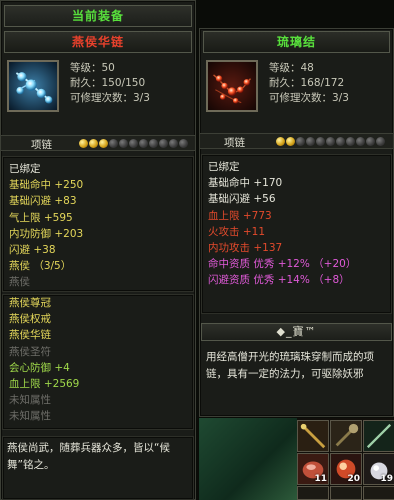 This screenshot has width=394, height=500. What do you see at coordinates (30, 335) in the screenshot?
I see `stat-line: 燕侯华链` at bounding box center [30, 335].